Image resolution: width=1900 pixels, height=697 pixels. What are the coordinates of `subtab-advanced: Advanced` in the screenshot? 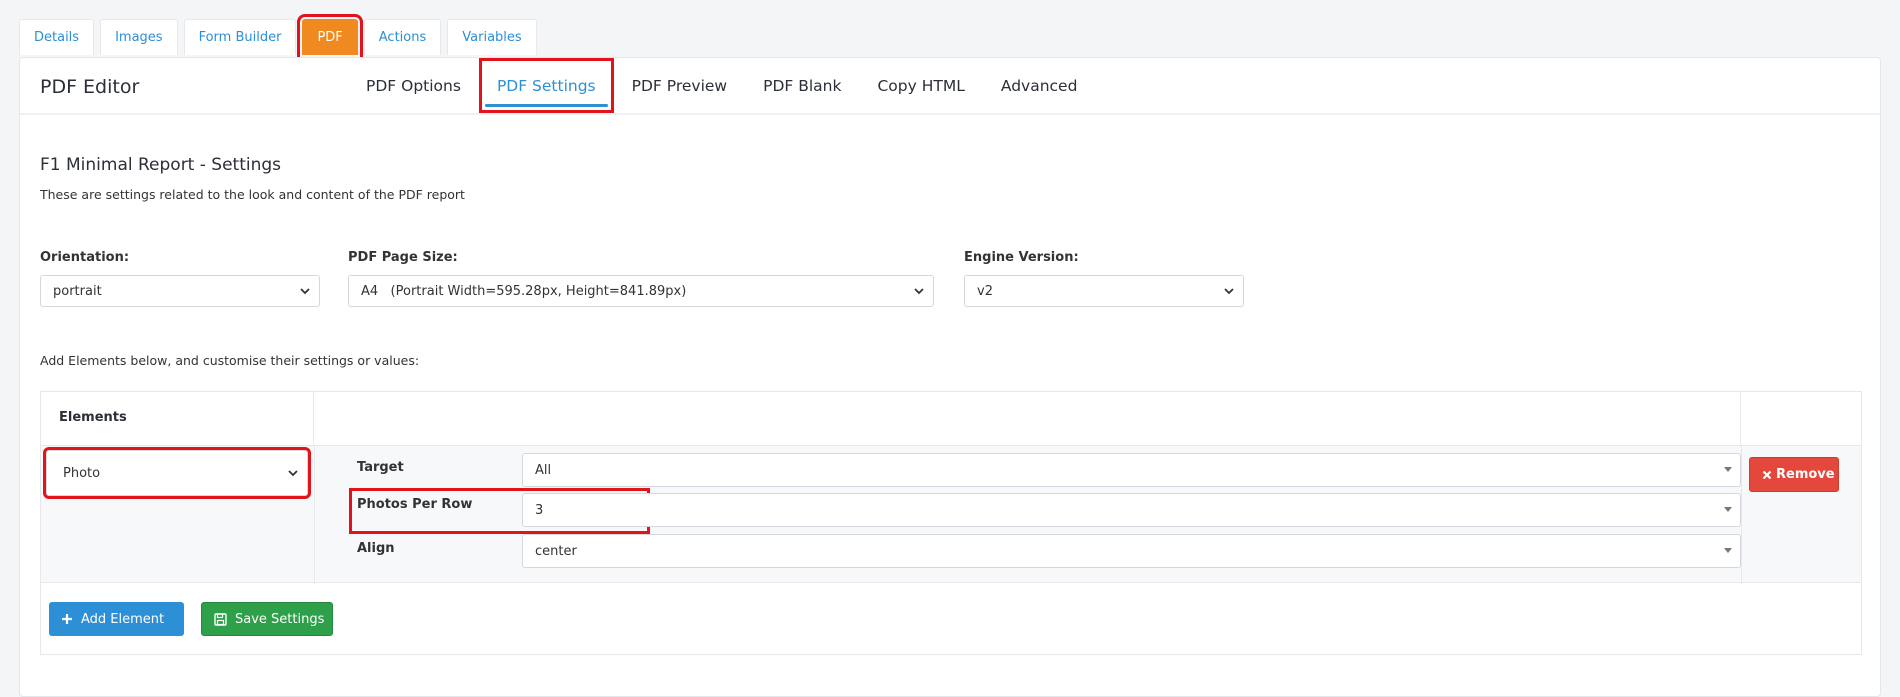 It's located at (1039, 85).